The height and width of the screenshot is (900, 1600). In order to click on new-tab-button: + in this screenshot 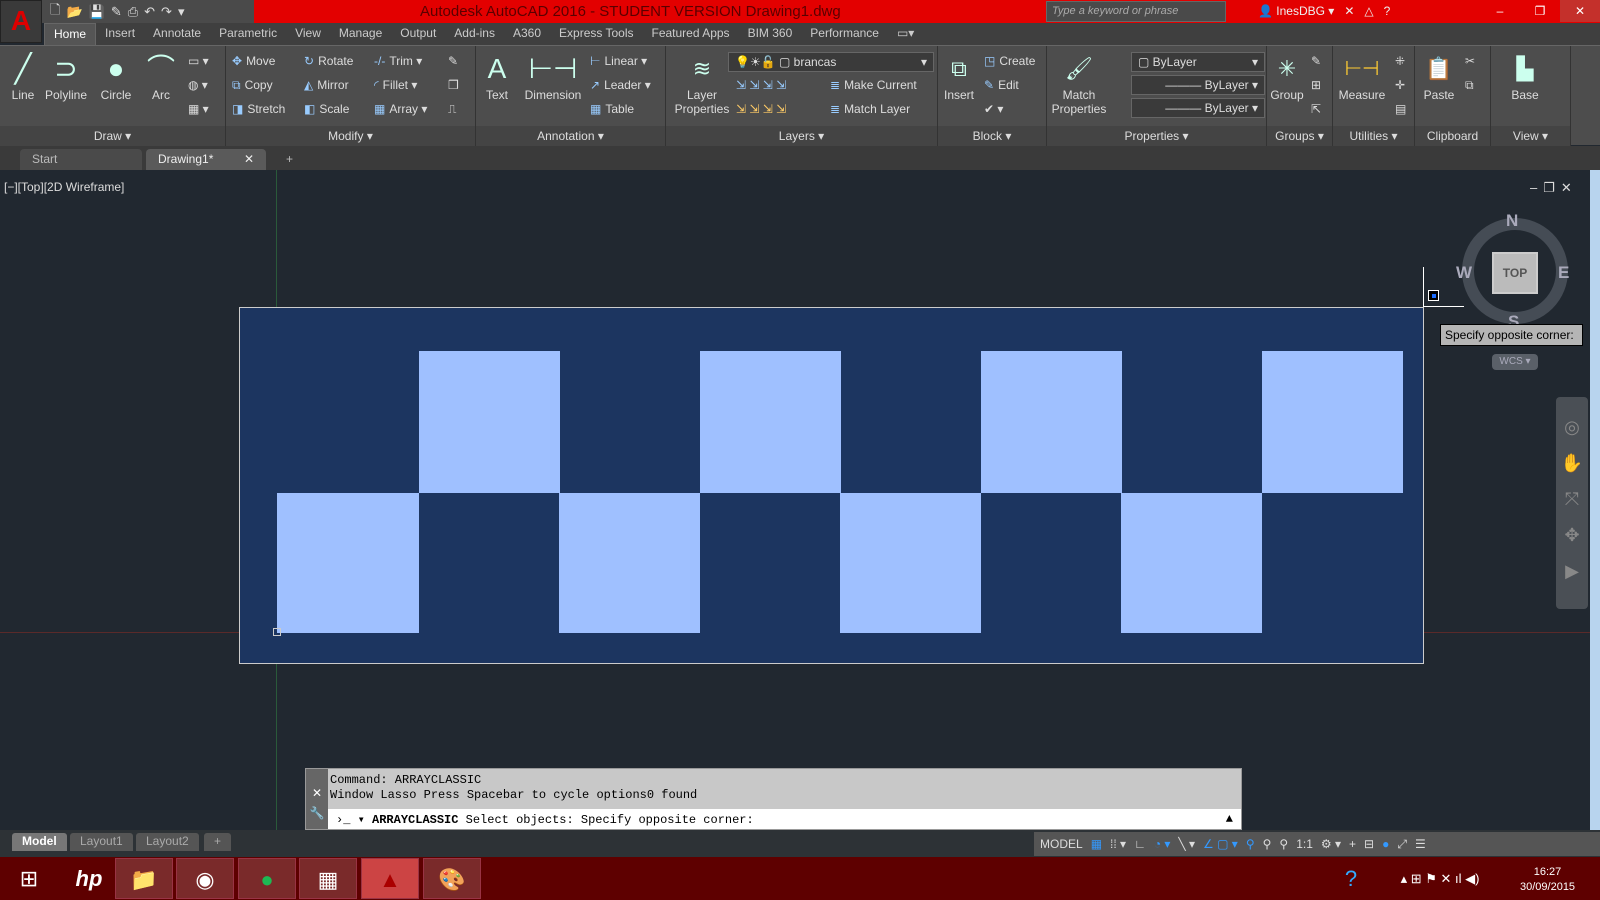, I will do `click(289, 159)`.